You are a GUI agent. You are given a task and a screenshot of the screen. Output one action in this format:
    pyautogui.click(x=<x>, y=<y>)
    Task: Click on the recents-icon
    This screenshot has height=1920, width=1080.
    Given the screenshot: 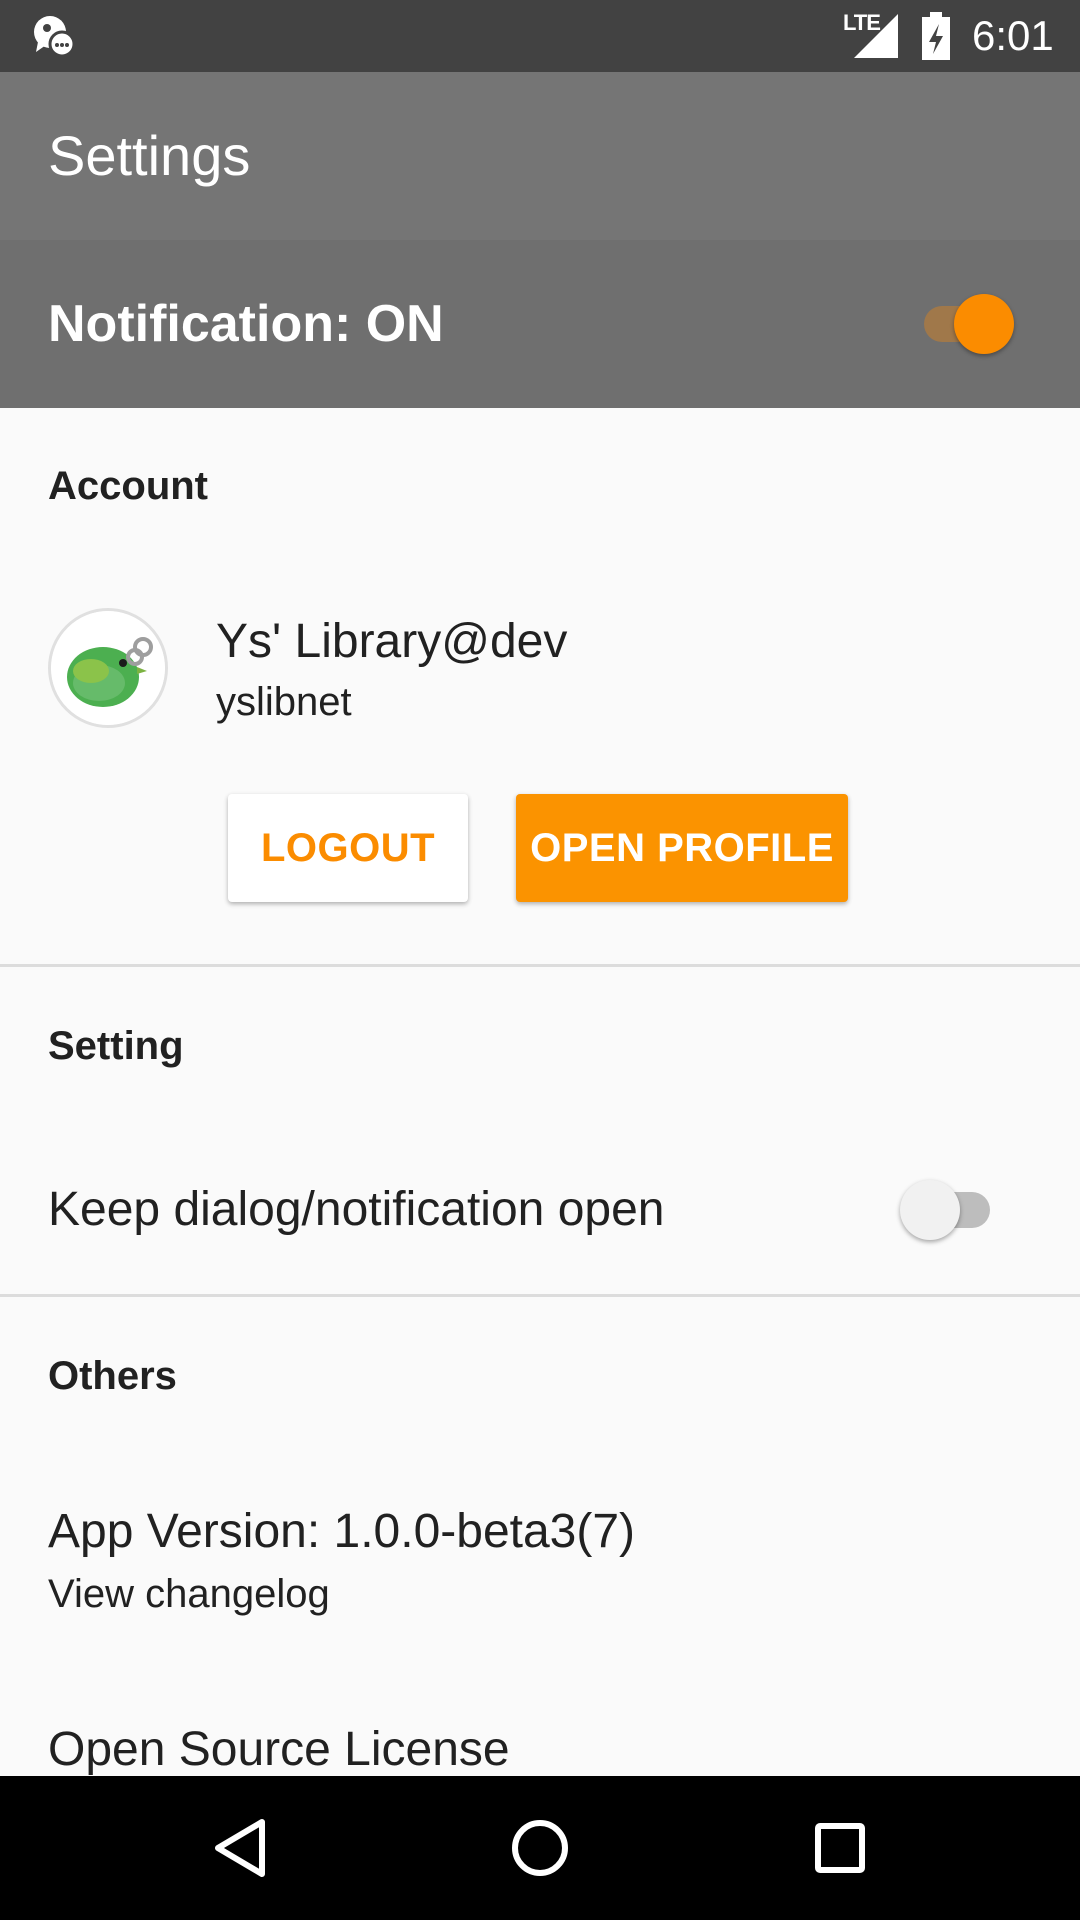 What is the action you would take?
    pyautogui.click(x=840, y=1848)
    